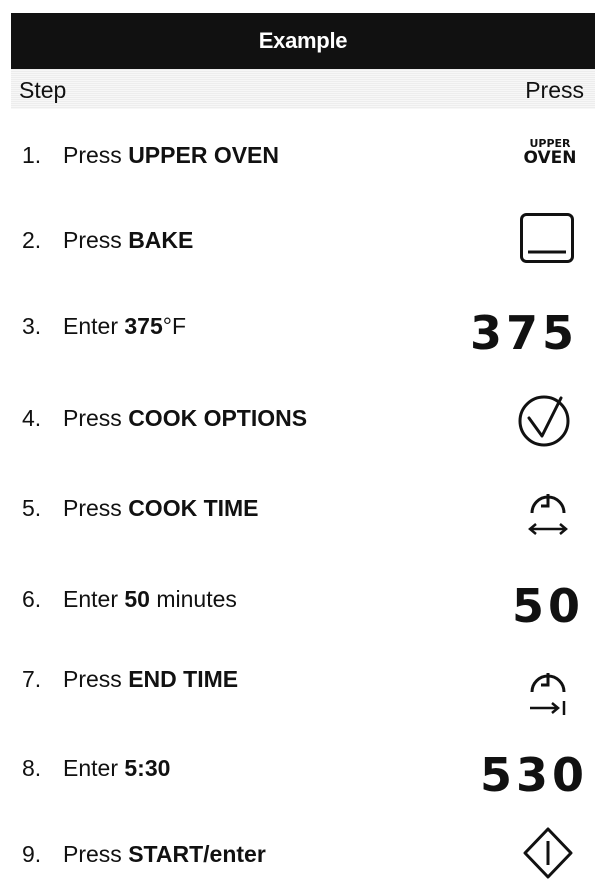 This screenshot has height=885, width=606. I want to click on step-5: 5. Press COOK TIME, so click(140, 508).